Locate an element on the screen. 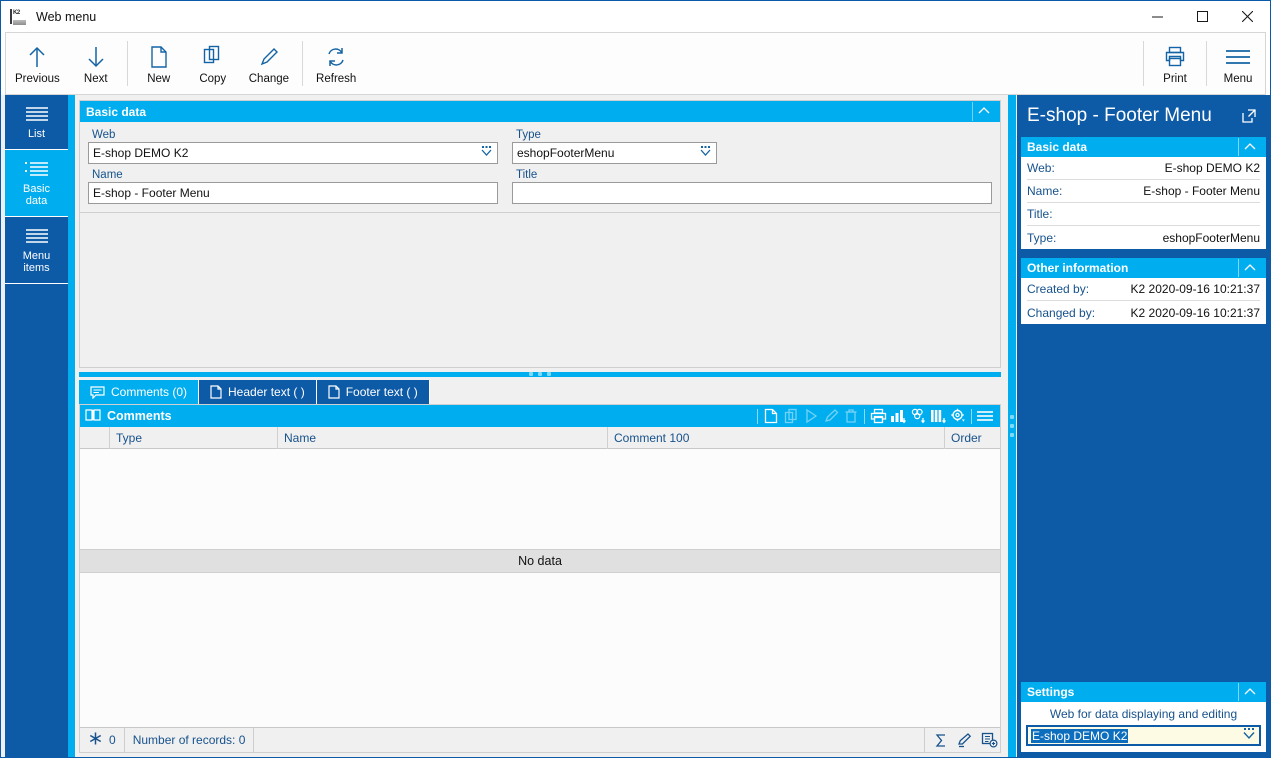 The image size is (1271, 758). info-row-type-key: Type: is located at coordinates (1042, 237).